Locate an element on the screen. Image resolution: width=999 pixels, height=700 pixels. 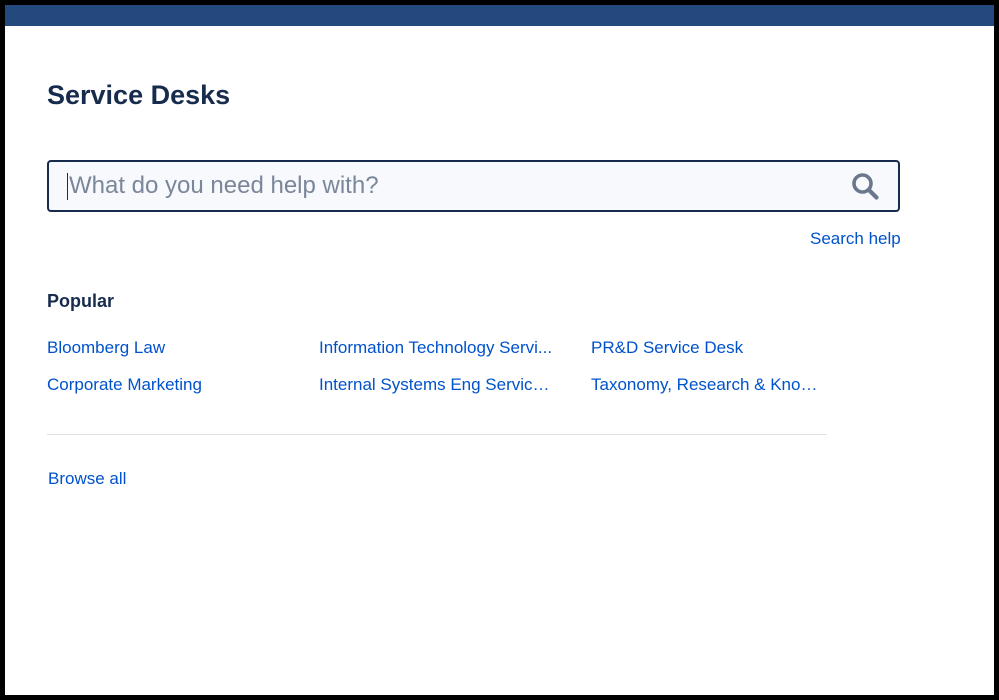
search-box is located at coordinates (473, 186).